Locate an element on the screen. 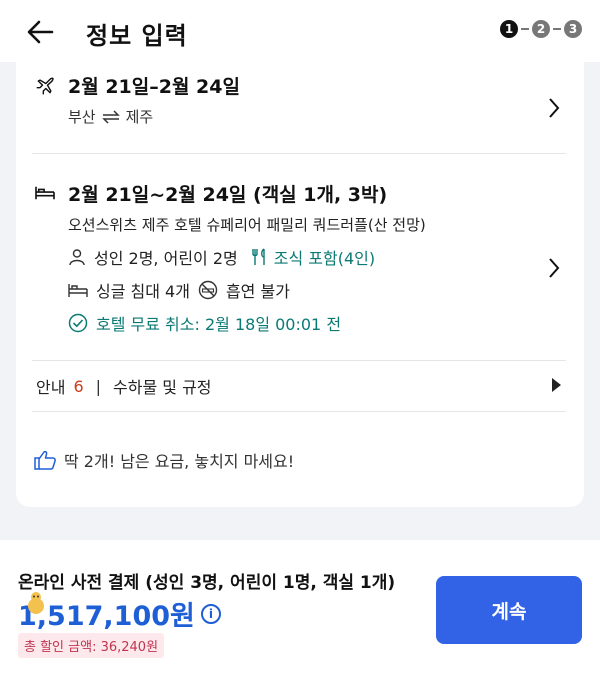  caret-right-icon is located at coordinates (556, 385).